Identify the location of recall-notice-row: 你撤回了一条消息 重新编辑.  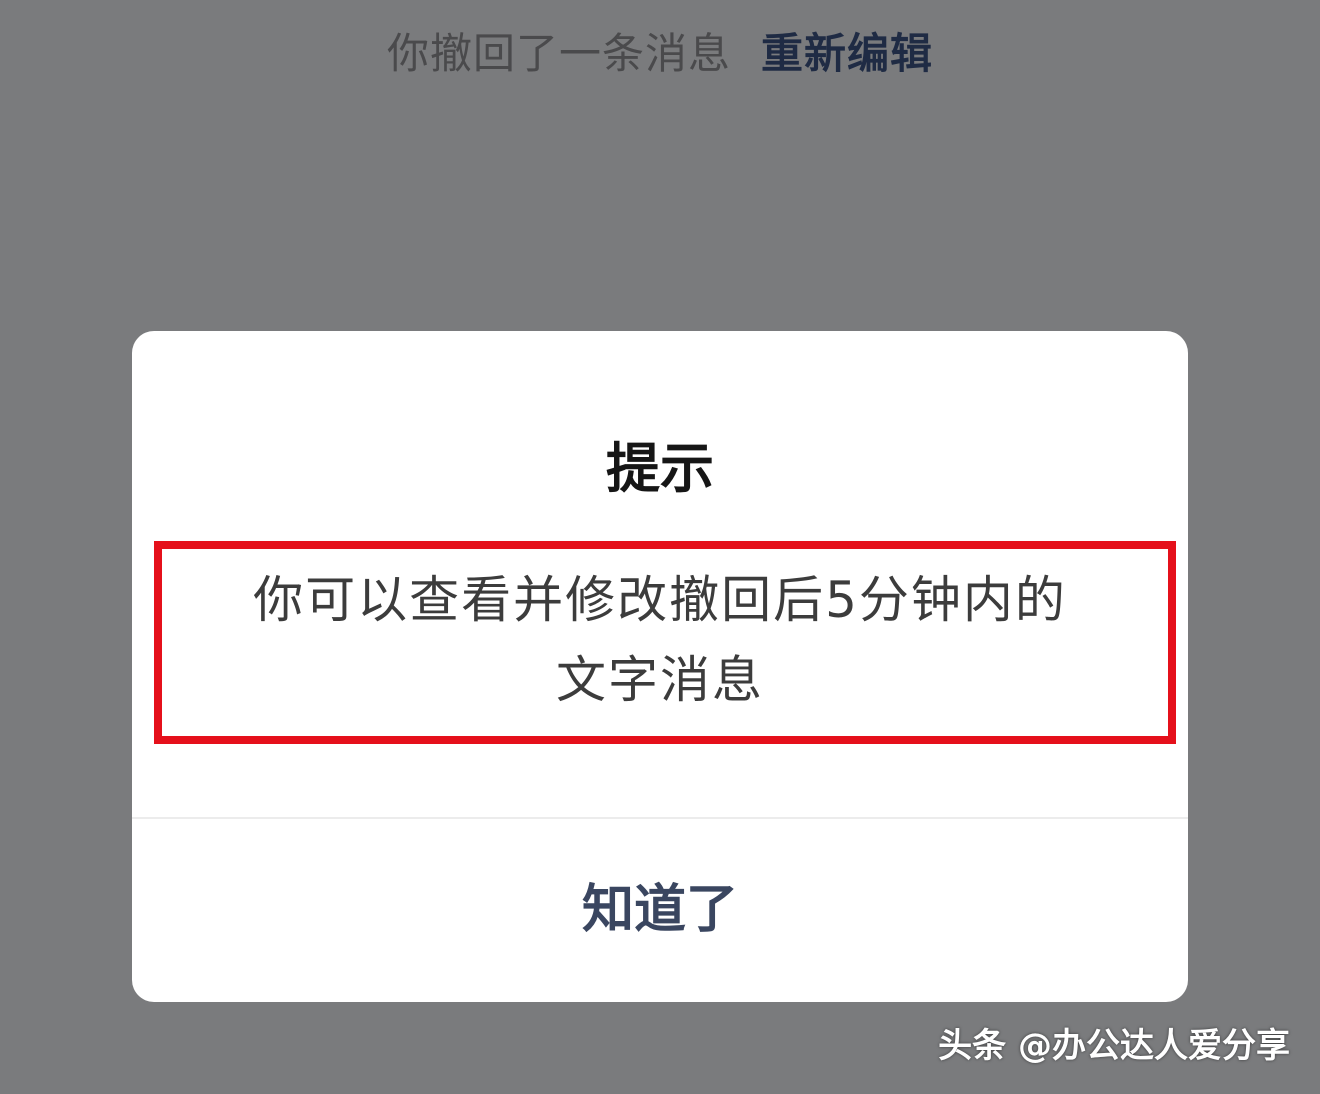
(660, 54).